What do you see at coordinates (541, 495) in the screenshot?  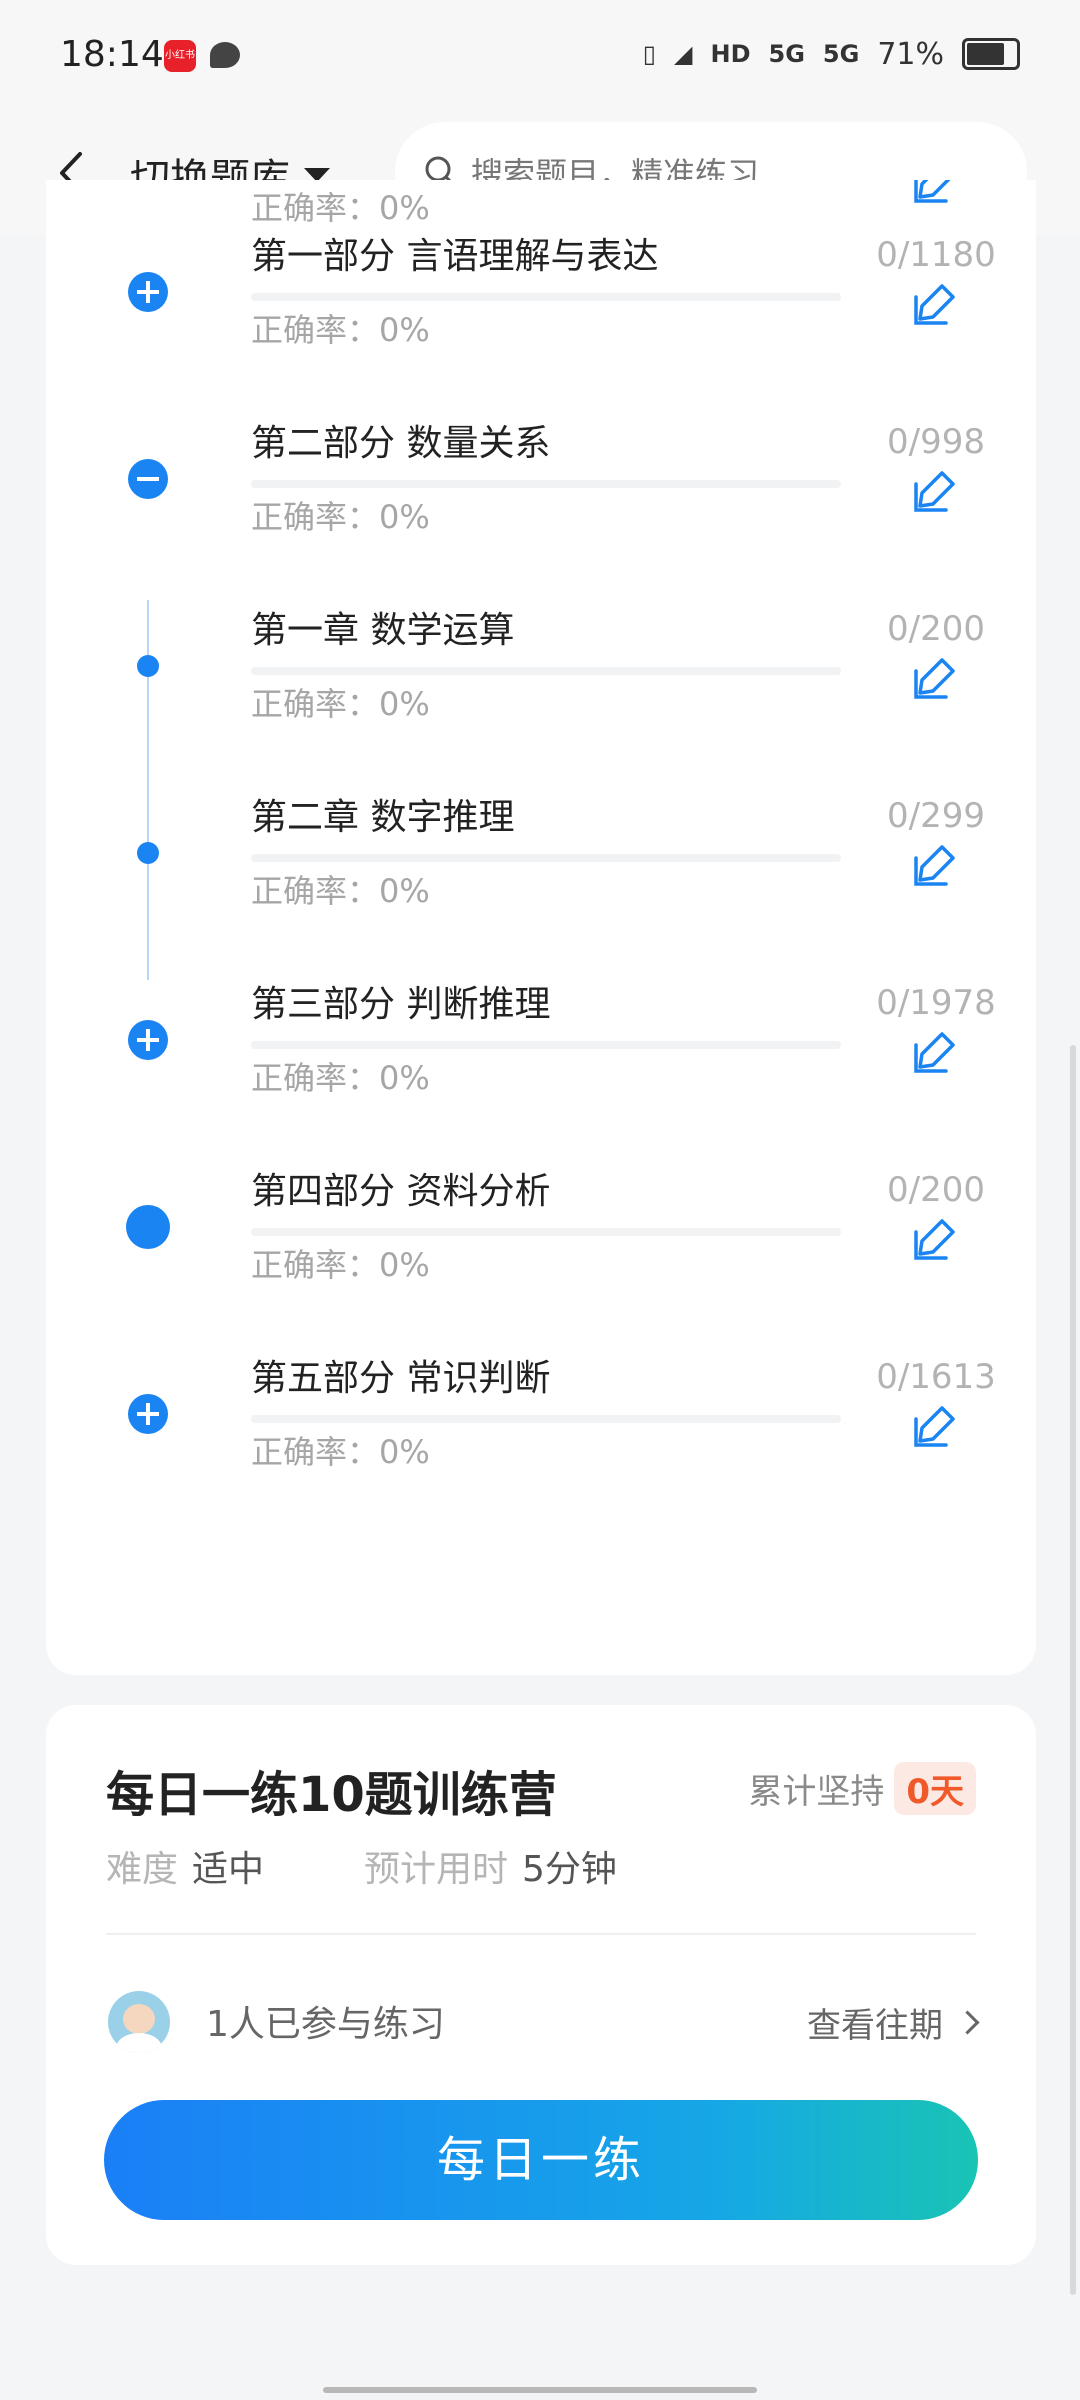 I see `chapter-row: 第二部分 数量关系 正确率：0% 0/998` at bounding box center [541, 495].